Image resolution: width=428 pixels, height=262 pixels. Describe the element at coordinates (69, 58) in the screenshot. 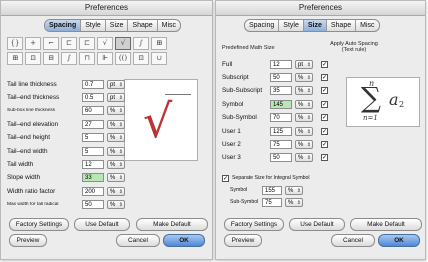

I see `slash-integral-icon: ∫` at that location.